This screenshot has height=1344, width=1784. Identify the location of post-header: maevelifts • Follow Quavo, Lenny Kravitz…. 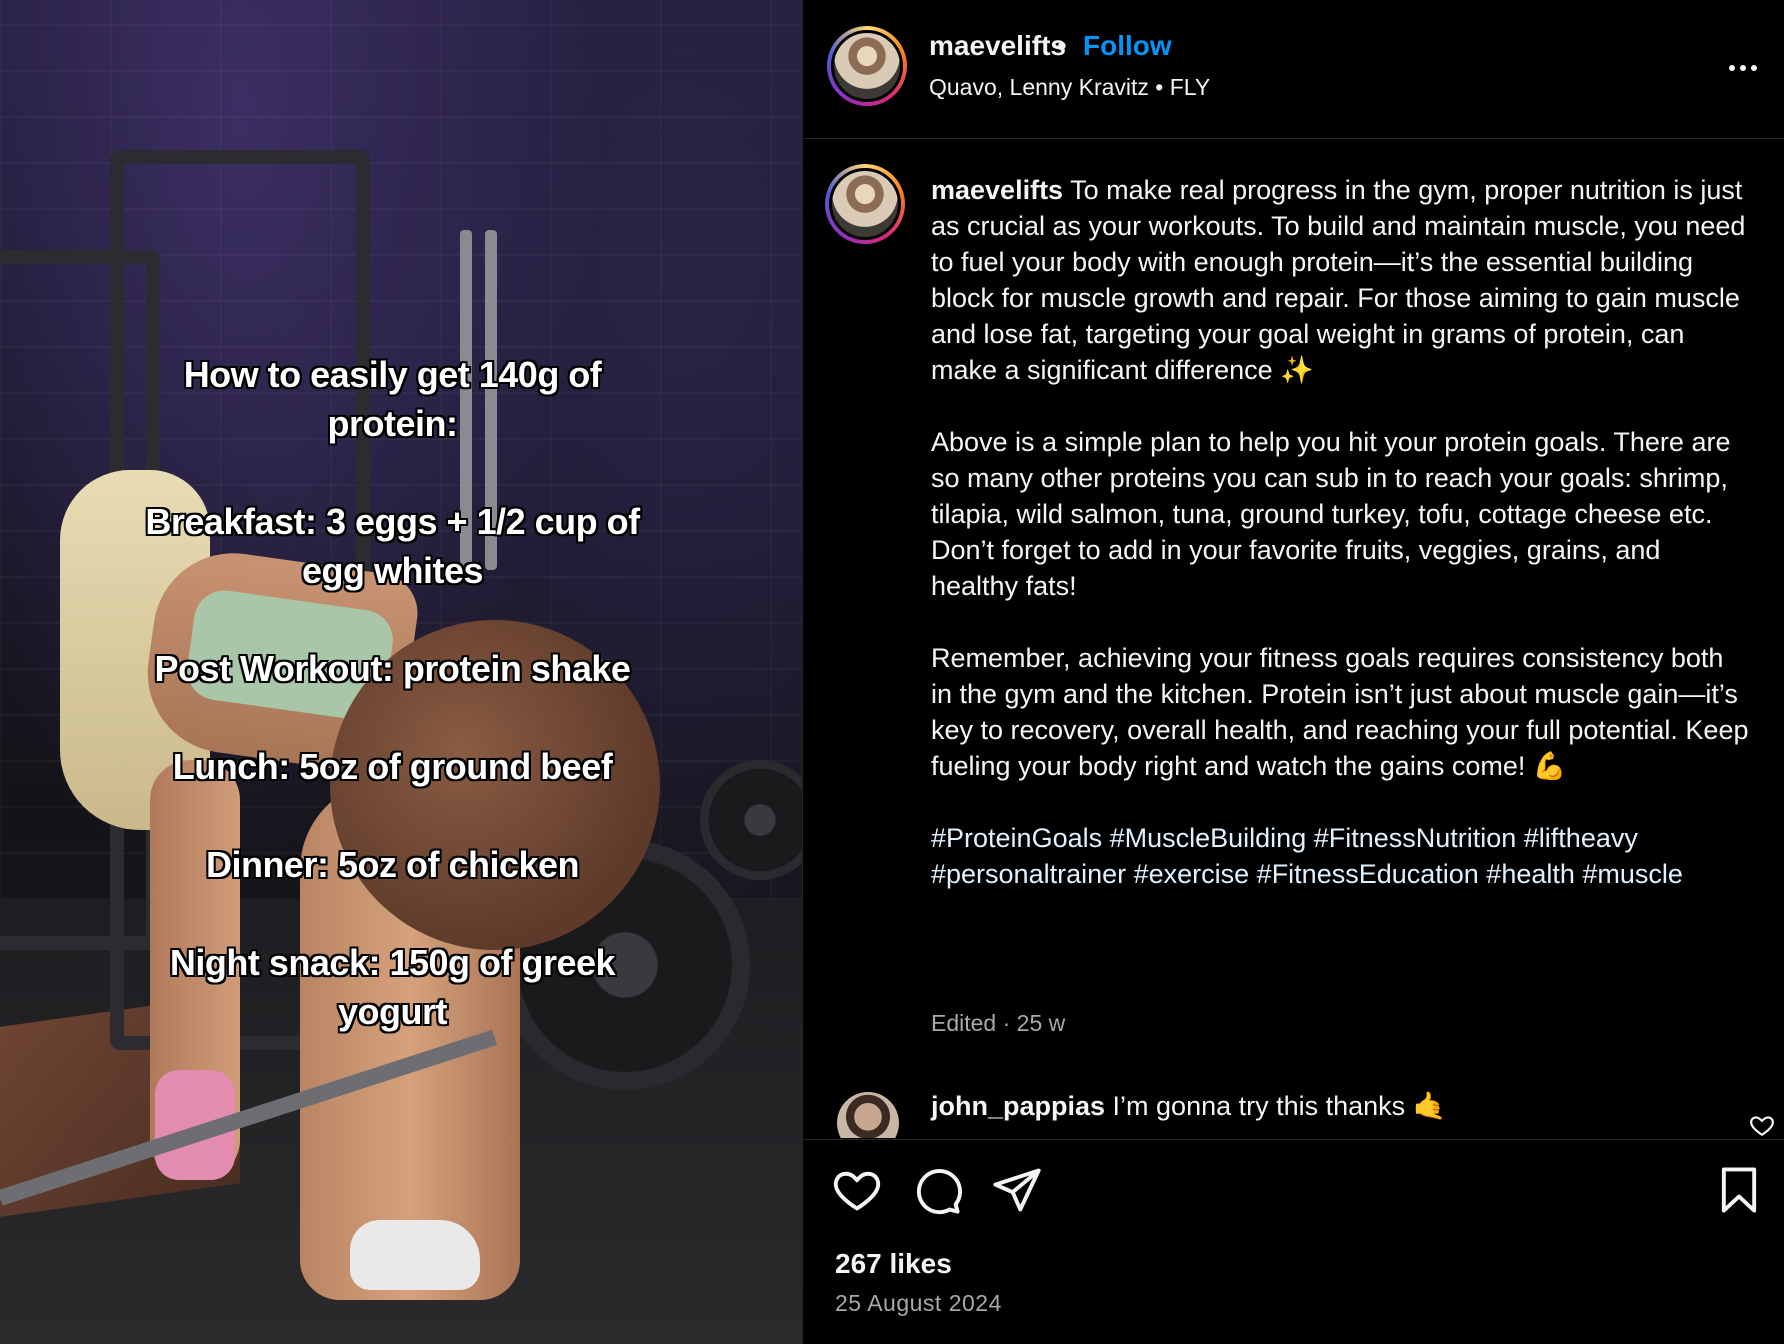
(1293, 69).